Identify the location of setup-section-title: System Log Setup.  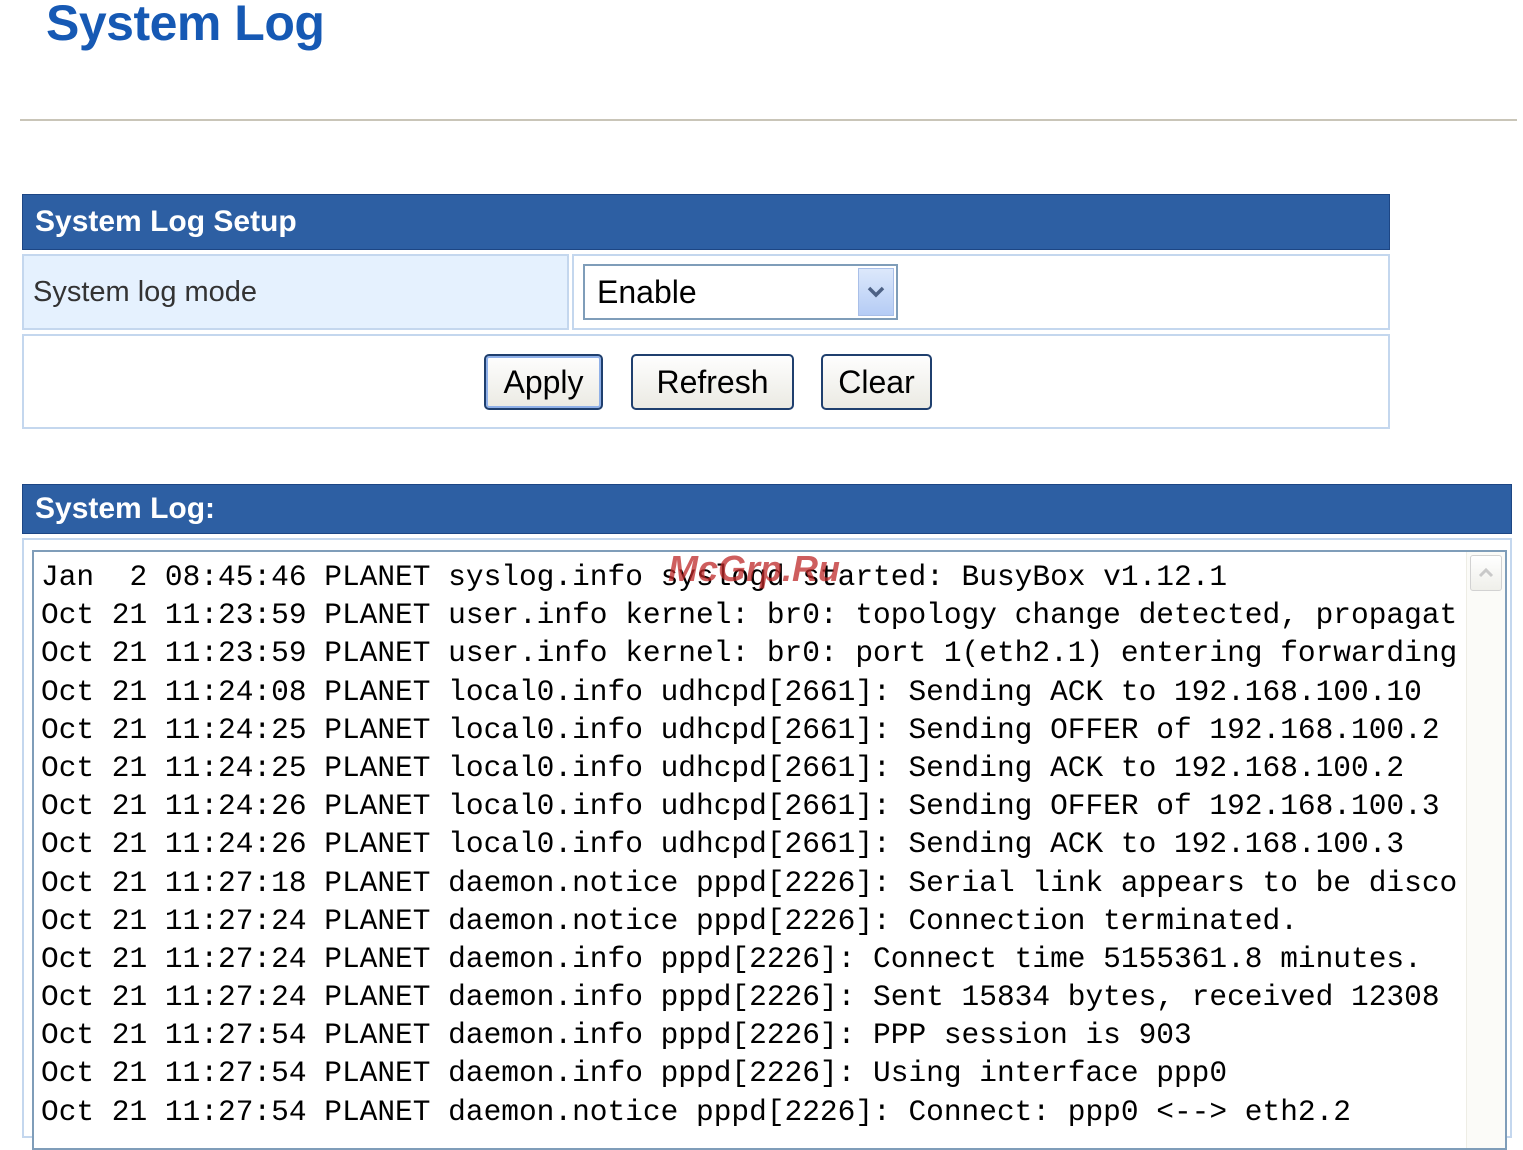
(166, 221).